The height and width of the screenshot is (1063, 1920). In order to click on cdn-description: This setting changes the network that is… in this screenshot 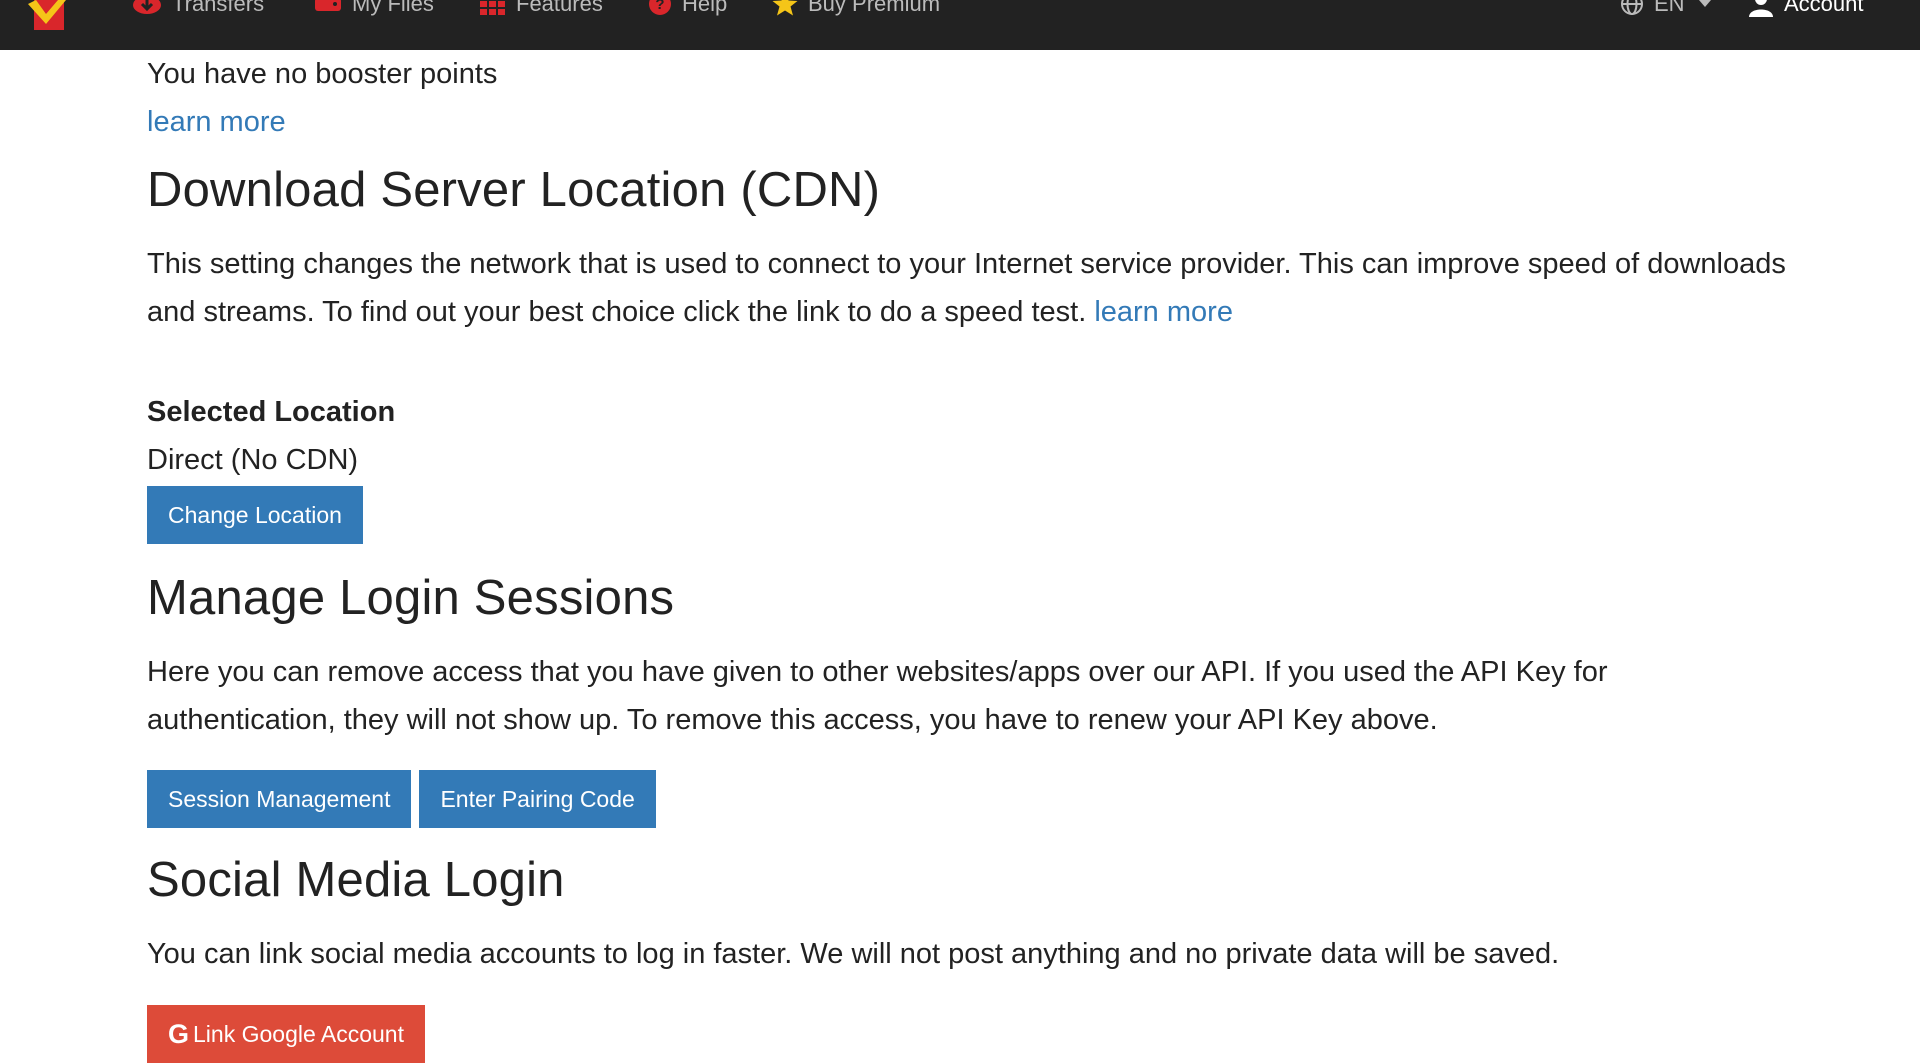, I will do `click(967, 288)`.